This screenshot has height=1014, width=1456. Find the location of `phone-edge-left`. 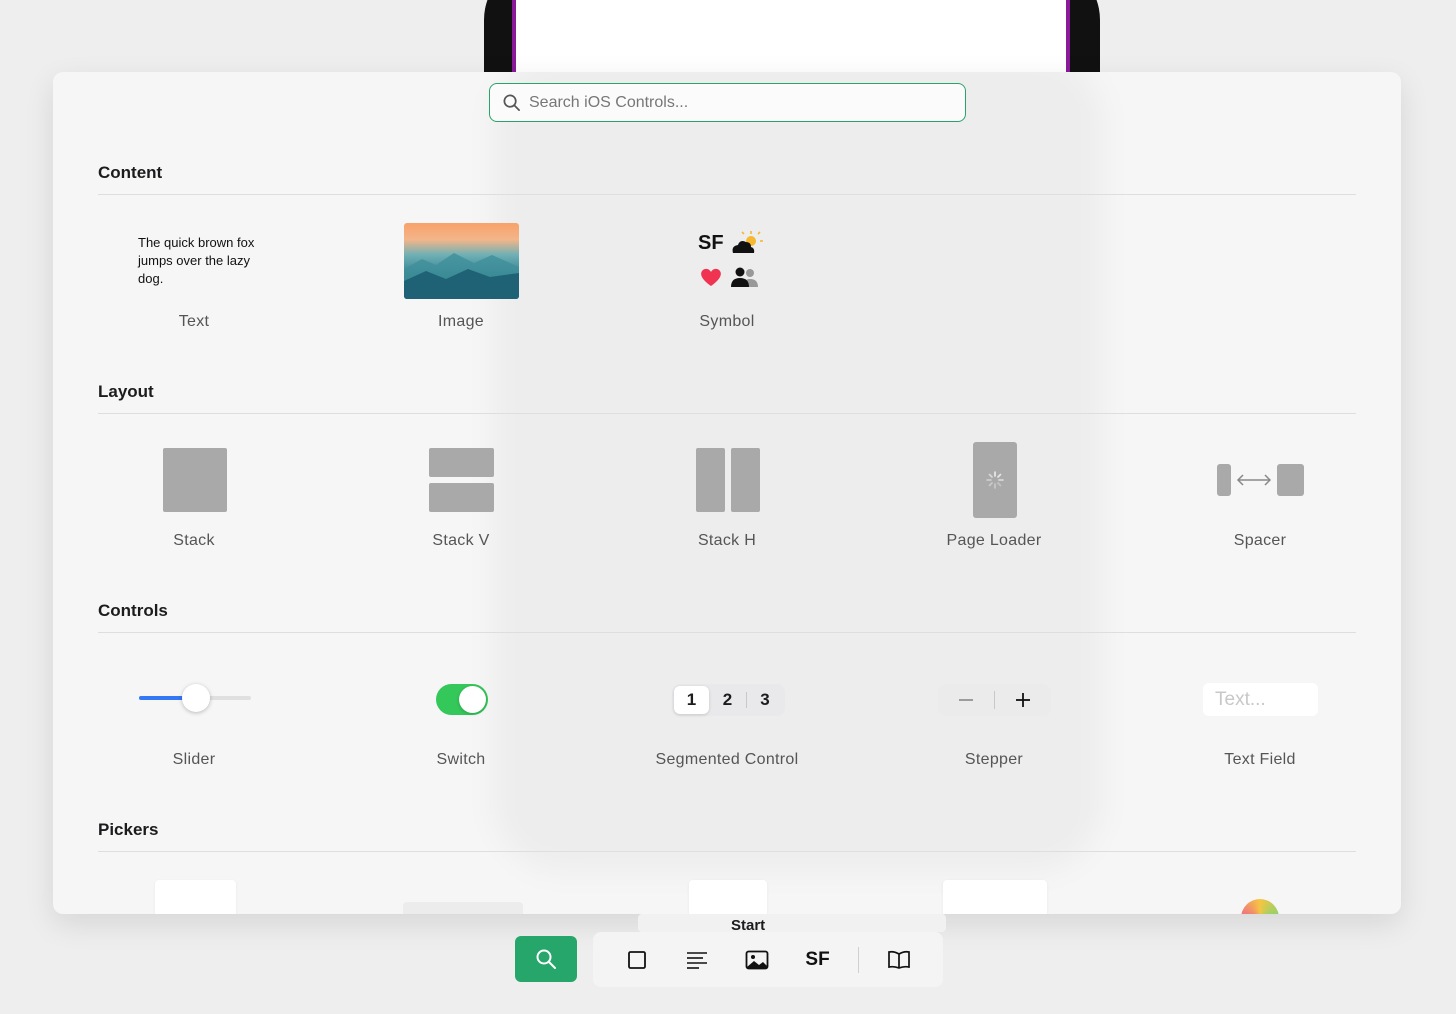

phone-edge-left is located at coordinates (514, 36).